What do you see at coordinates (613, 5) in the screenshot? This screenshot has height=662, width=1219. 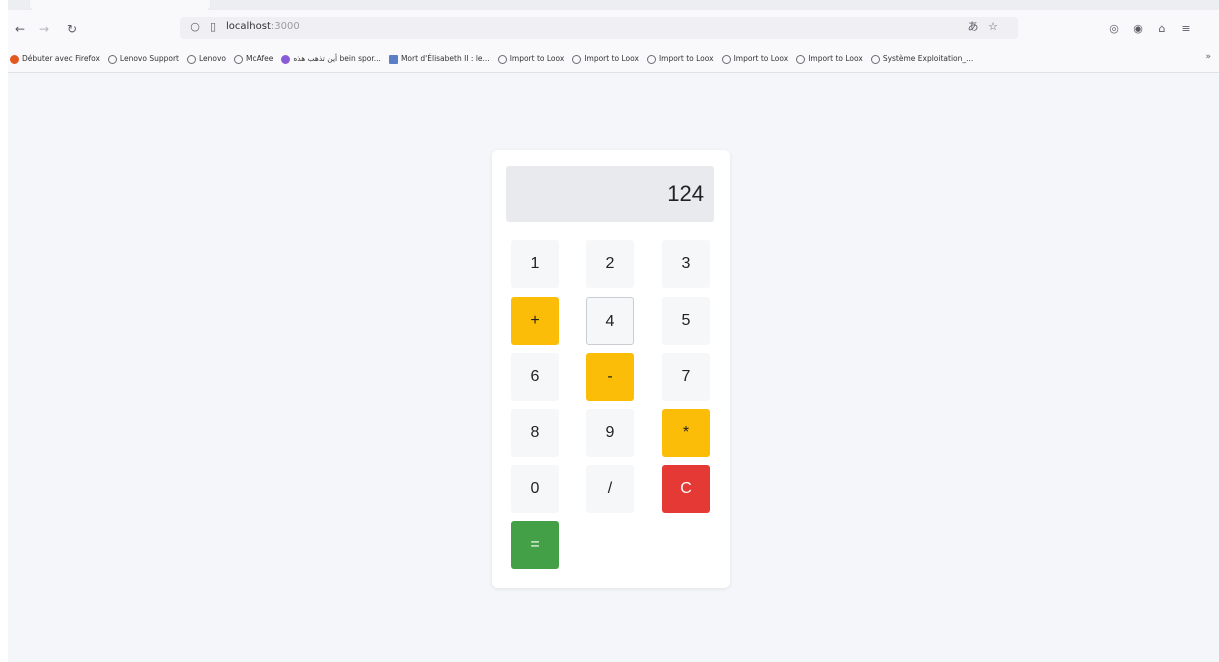 I see `tab-strip` at bounding box center [613, 5].